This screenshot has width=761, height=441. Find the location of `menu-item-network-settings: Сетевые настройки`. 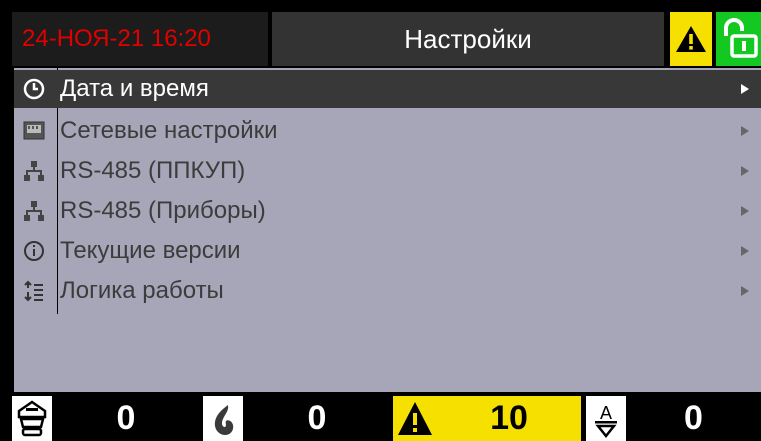

menu-item-network-settings: Сетевые настройки is located at coordinates (387, 131).